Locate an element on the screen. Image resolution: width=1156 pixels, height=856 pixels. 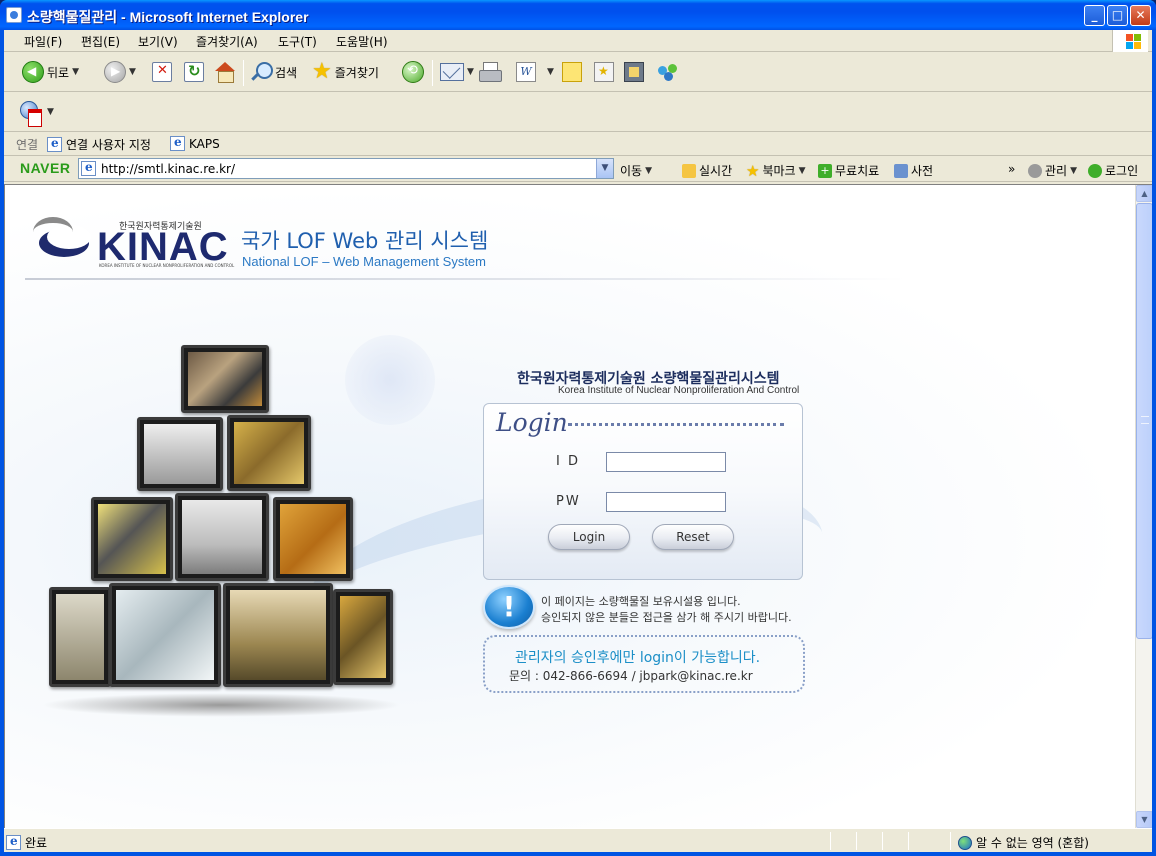
history-button is located at coordinates (413, 72).